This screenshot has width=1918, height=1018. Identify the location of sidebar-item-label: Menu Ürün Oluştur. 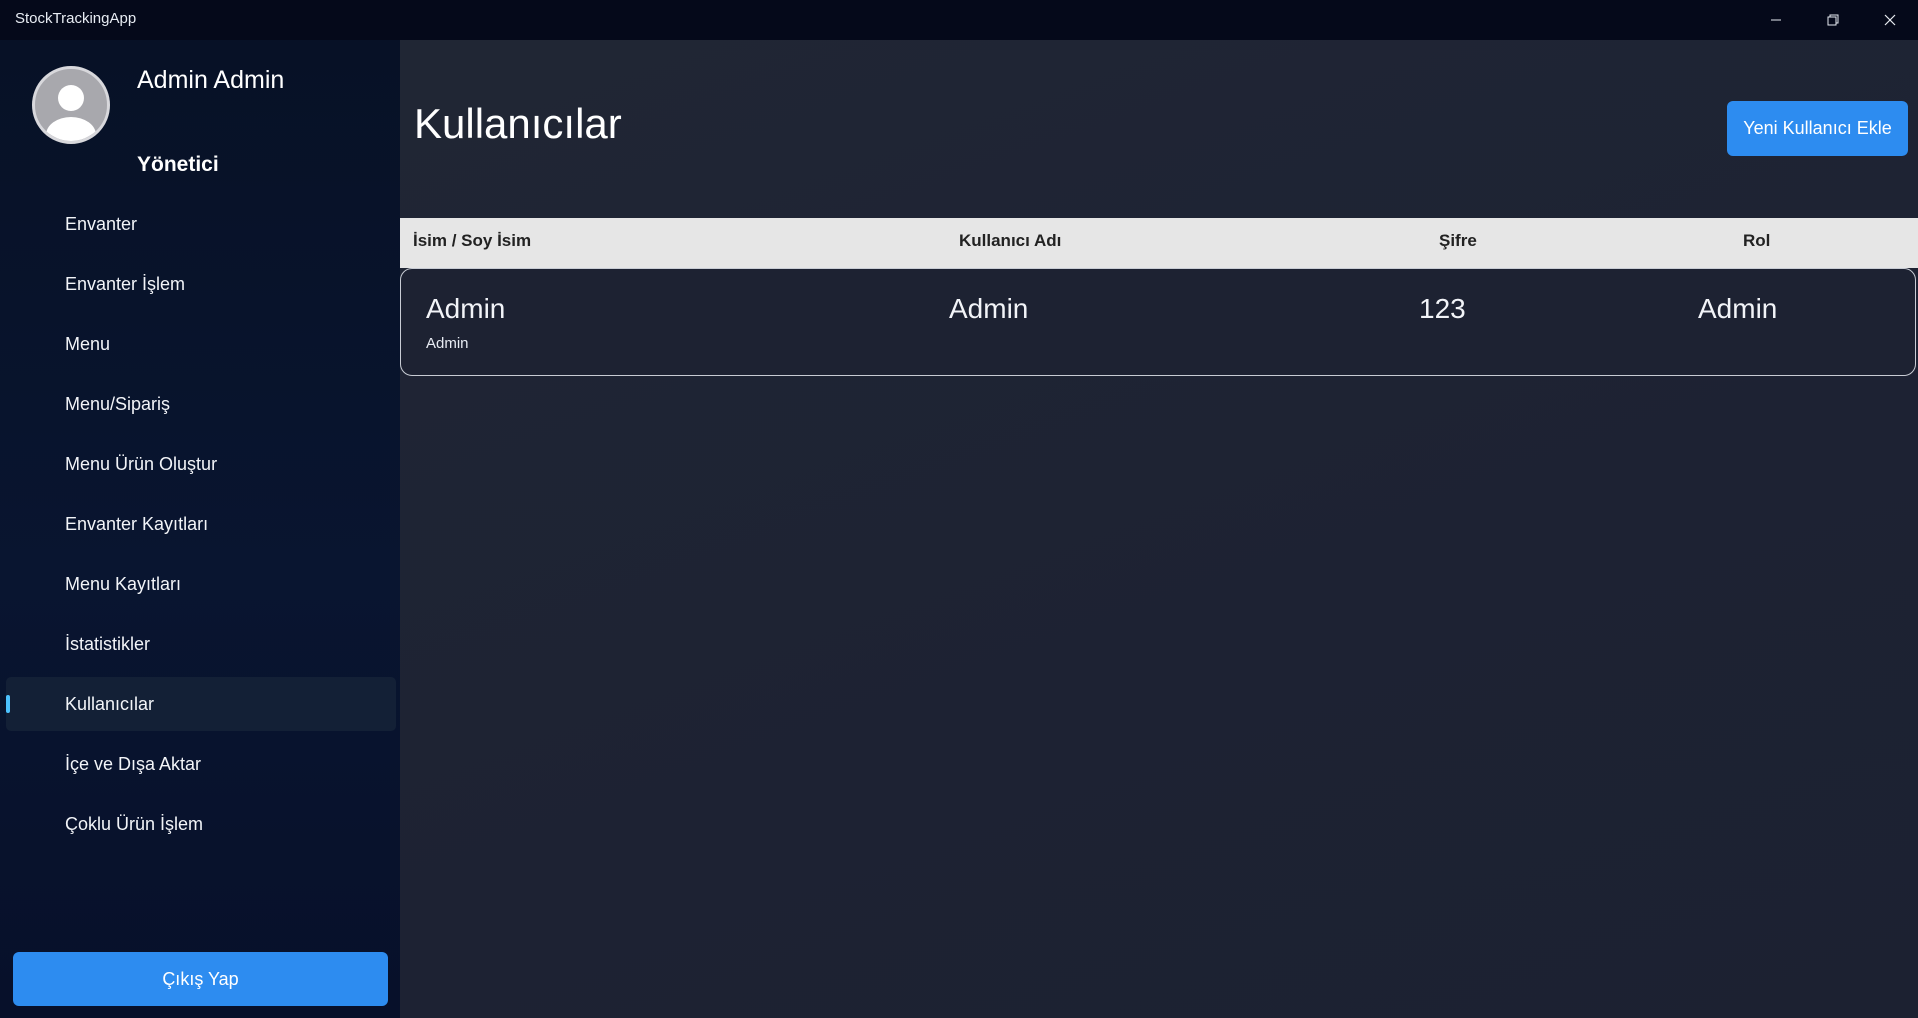
(141, 463).